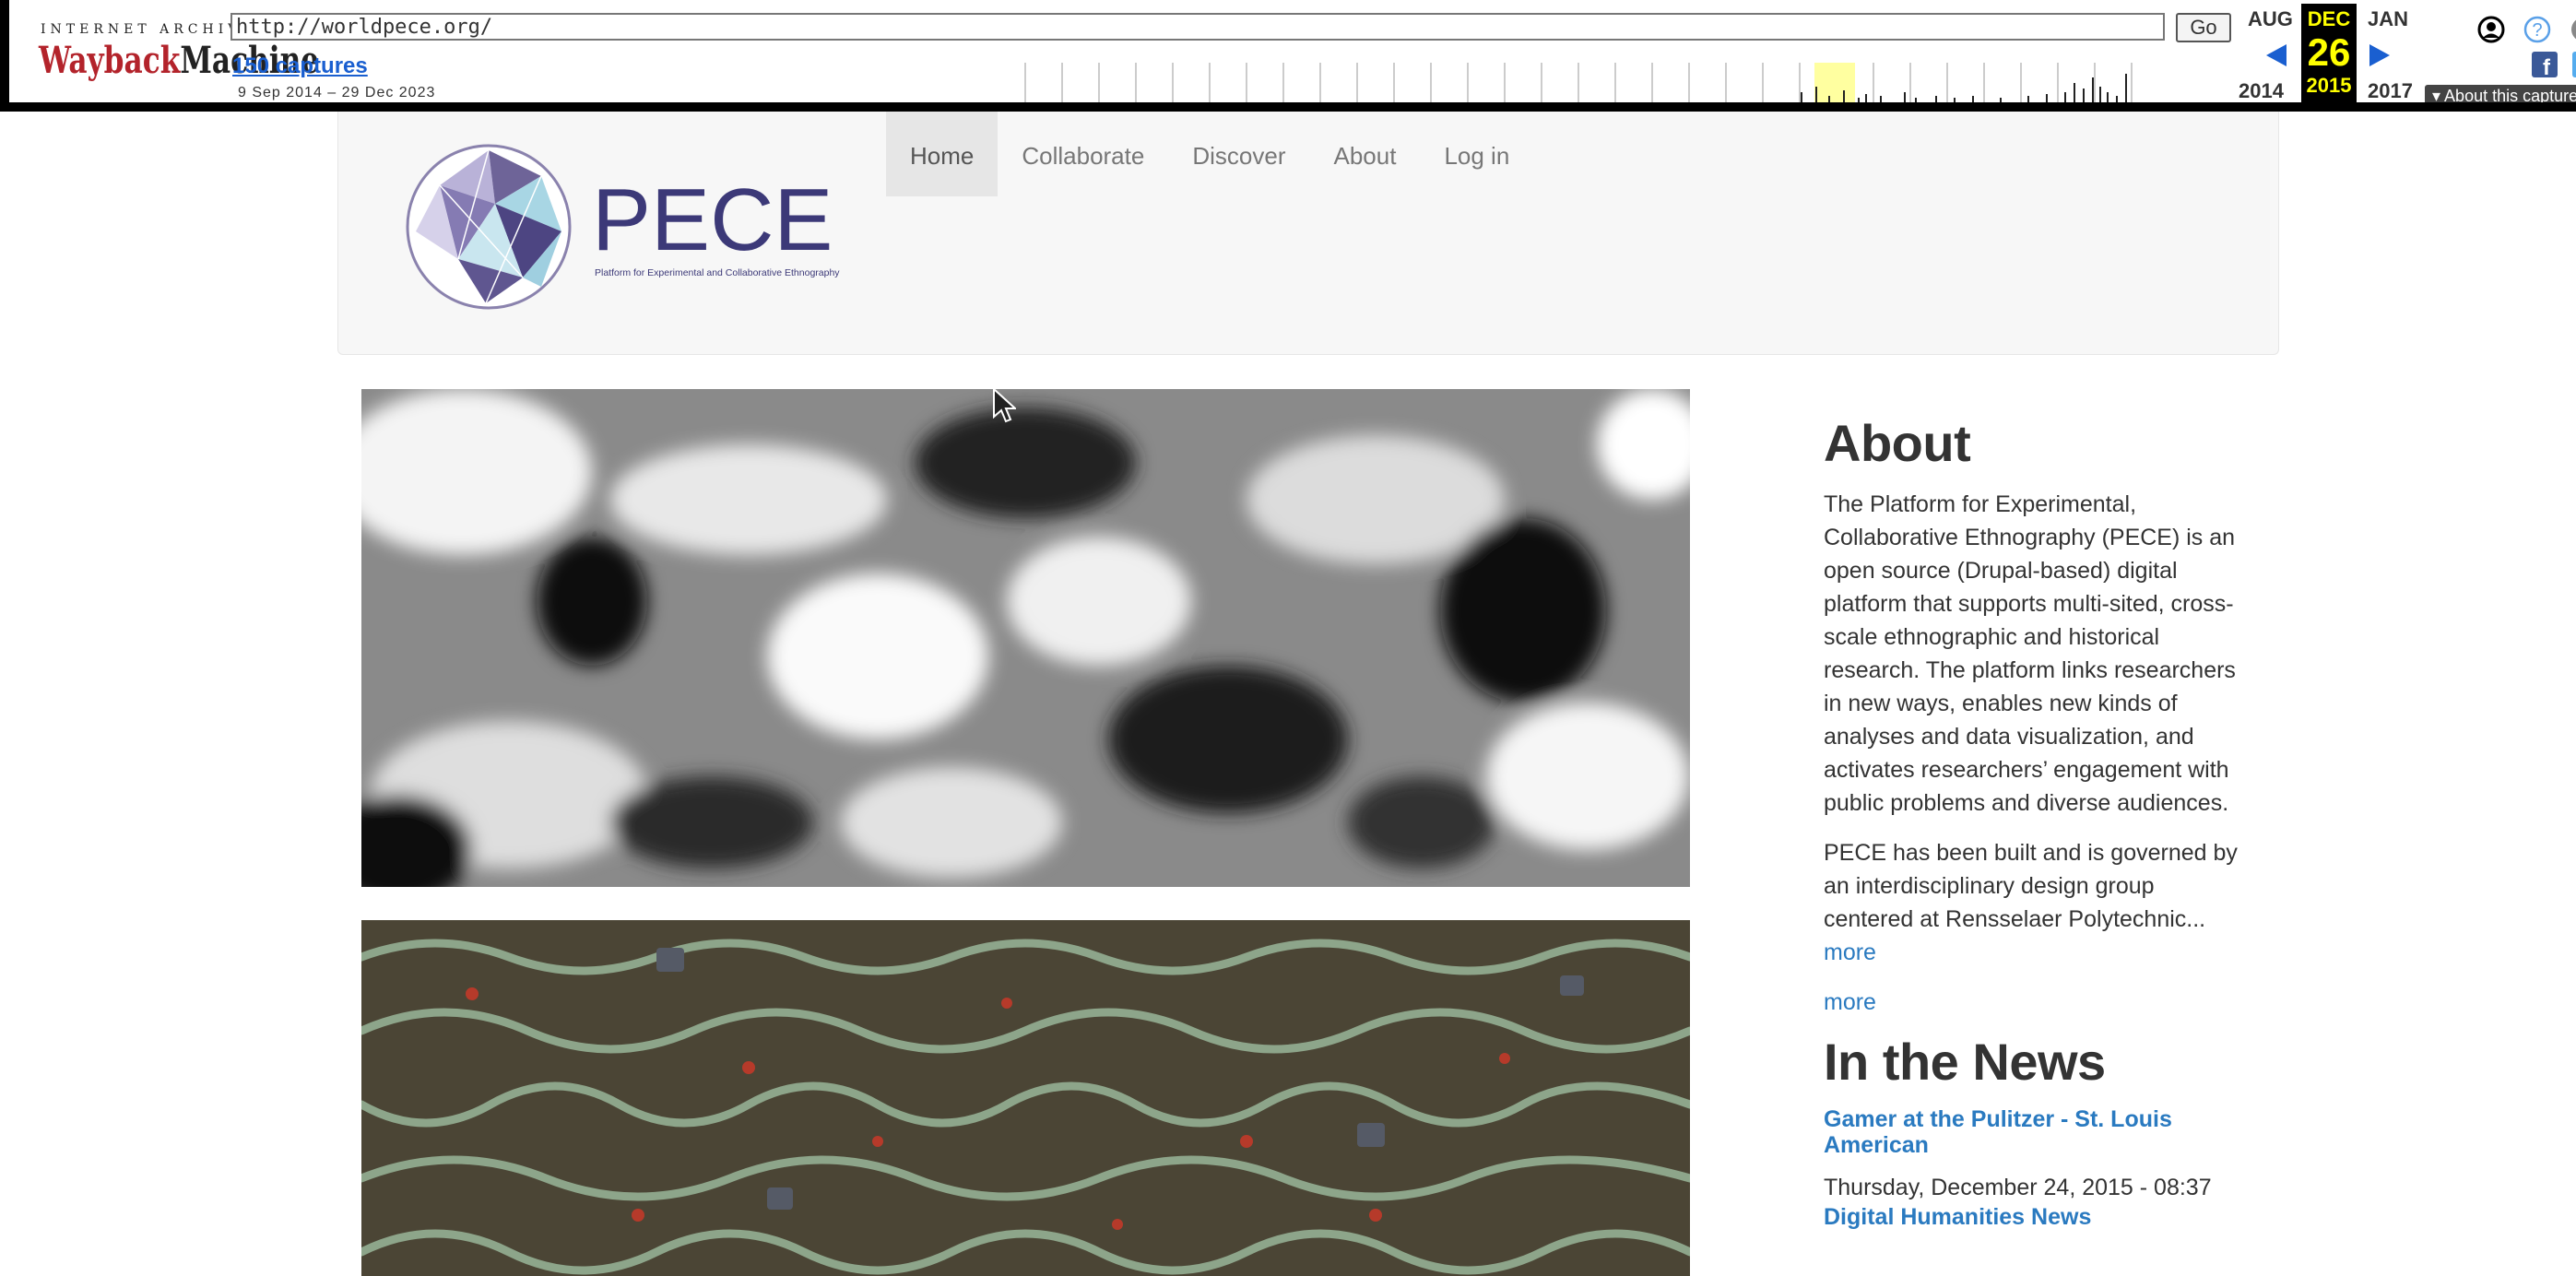  What do you see at coordinates (1476, 154) in the screenshot?
I see `nav-log-in: Log in` at bounding box center [1476, 154].